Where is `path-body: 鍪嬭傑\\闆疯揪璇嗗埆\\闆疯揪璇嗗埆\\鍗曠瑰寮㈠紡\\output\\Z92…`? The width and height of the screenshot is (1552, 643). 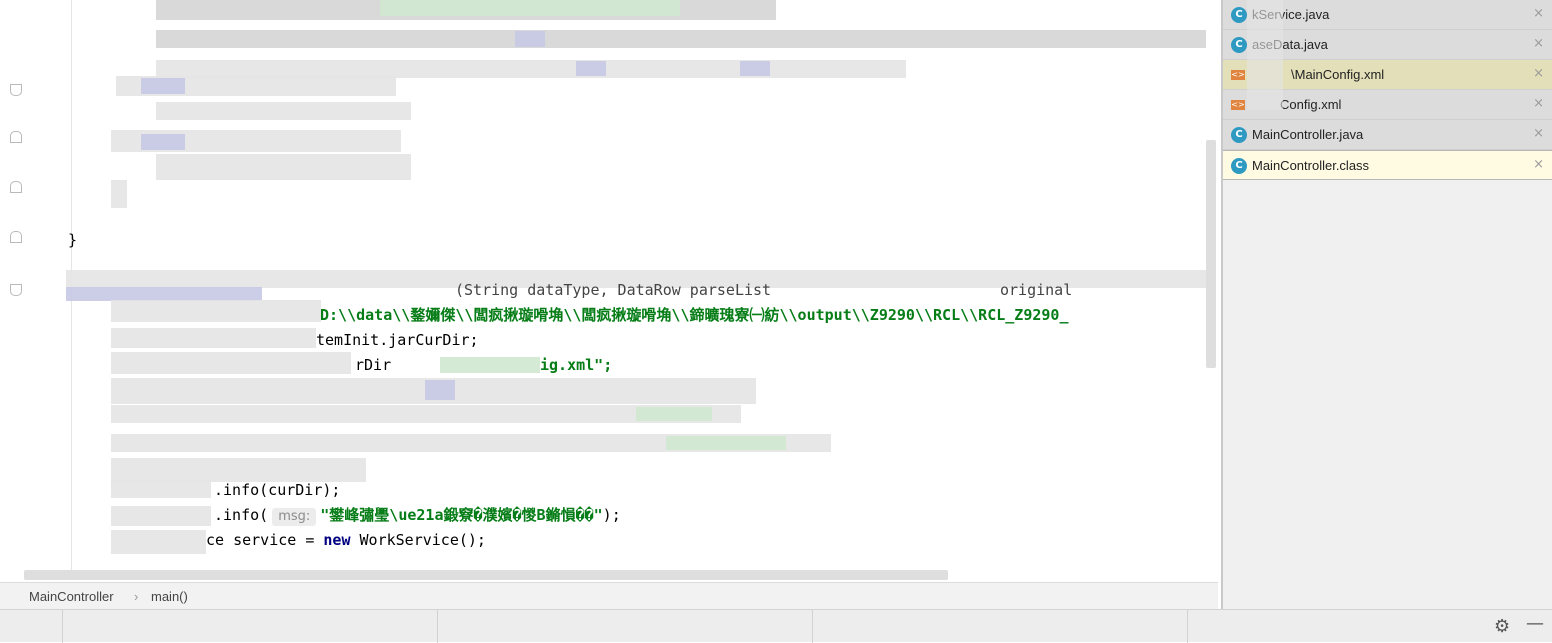 path-body: 鍪嬭傑\\闆疯揪璇嗗埆\\闆疯揪璇嗗埆\\鍗曠瑰寮㈠紡\\output\\Z92… is located at coordinates (739, 315).